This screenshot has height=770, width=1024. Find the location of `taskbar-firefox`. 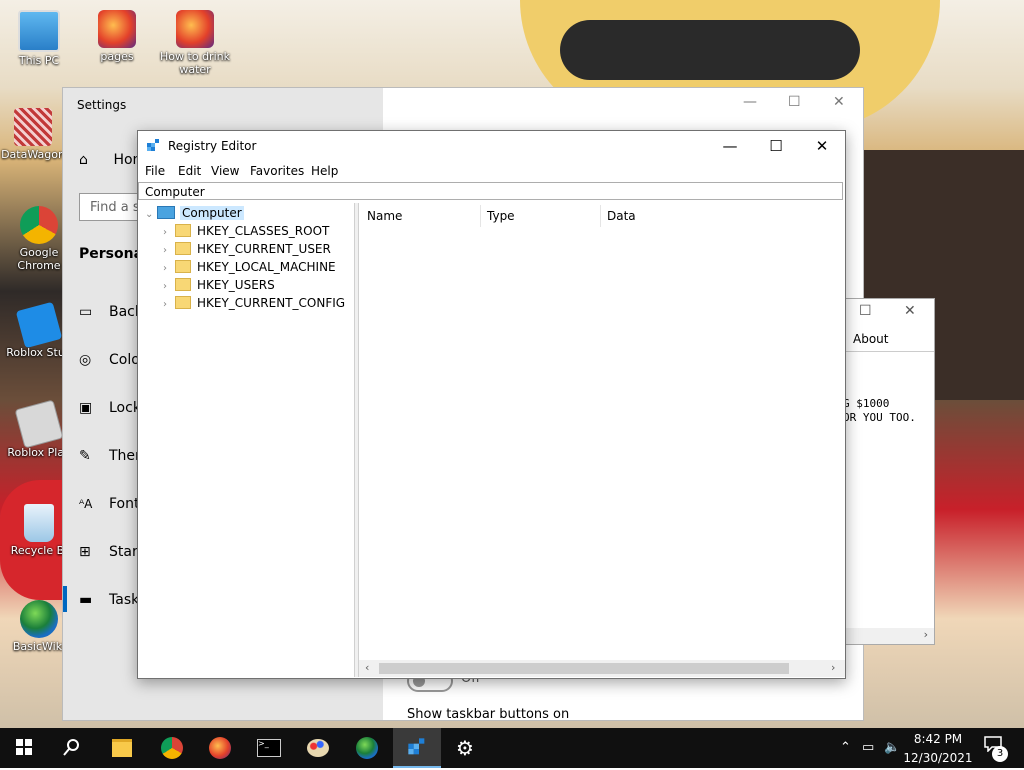

taskbar-firefox is located at coordinates (220, 748).